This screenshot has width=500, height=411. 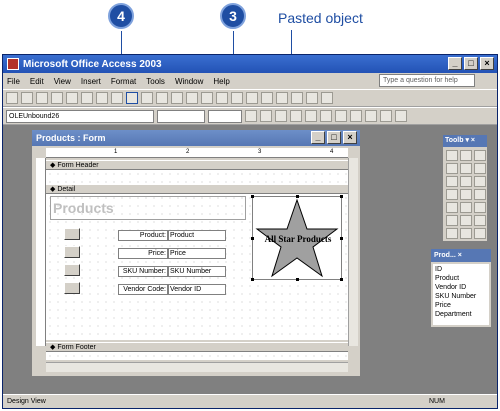 What do you see at coordinates (466, 220) in the screenshot?
I see `tab-control-icon` at bounding box center [466, 220].